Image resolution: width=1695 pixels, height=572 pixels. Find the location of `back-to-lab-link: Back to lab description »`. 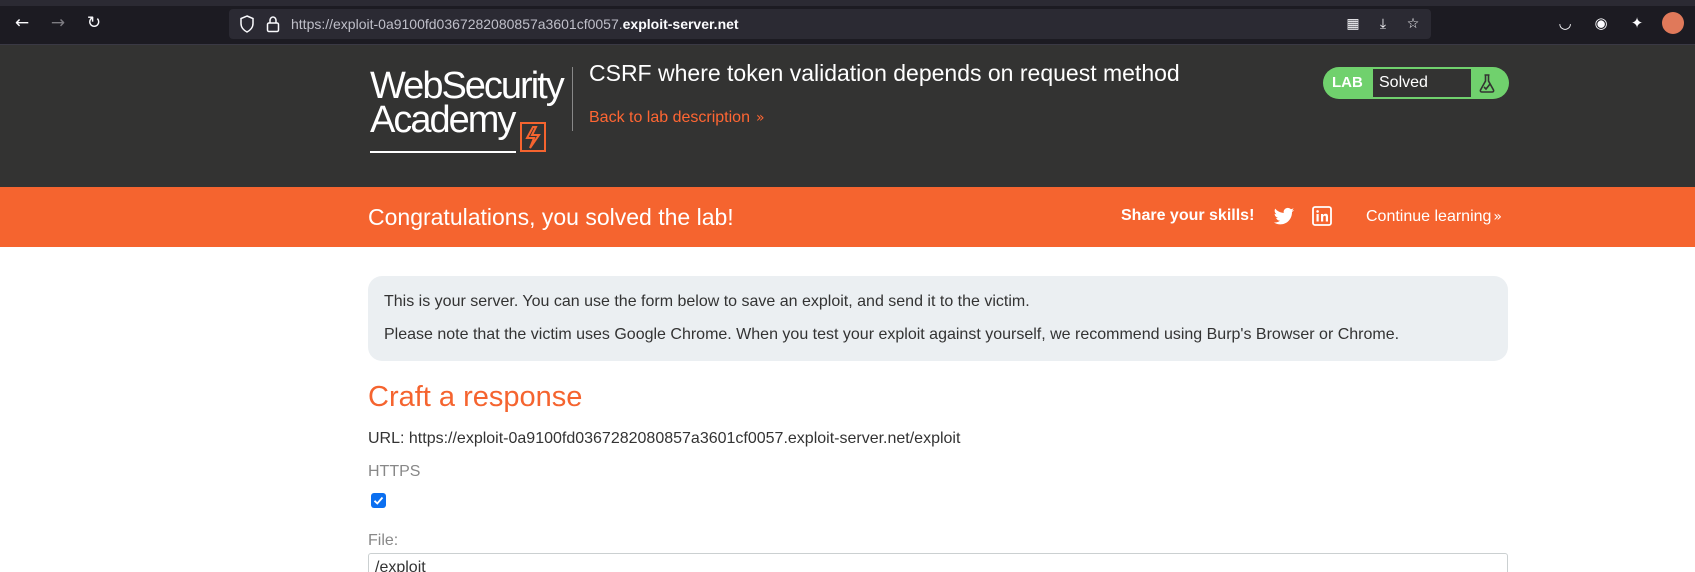

back-to-lab-link: Back to lab description » is located at coordinates (677, 118).